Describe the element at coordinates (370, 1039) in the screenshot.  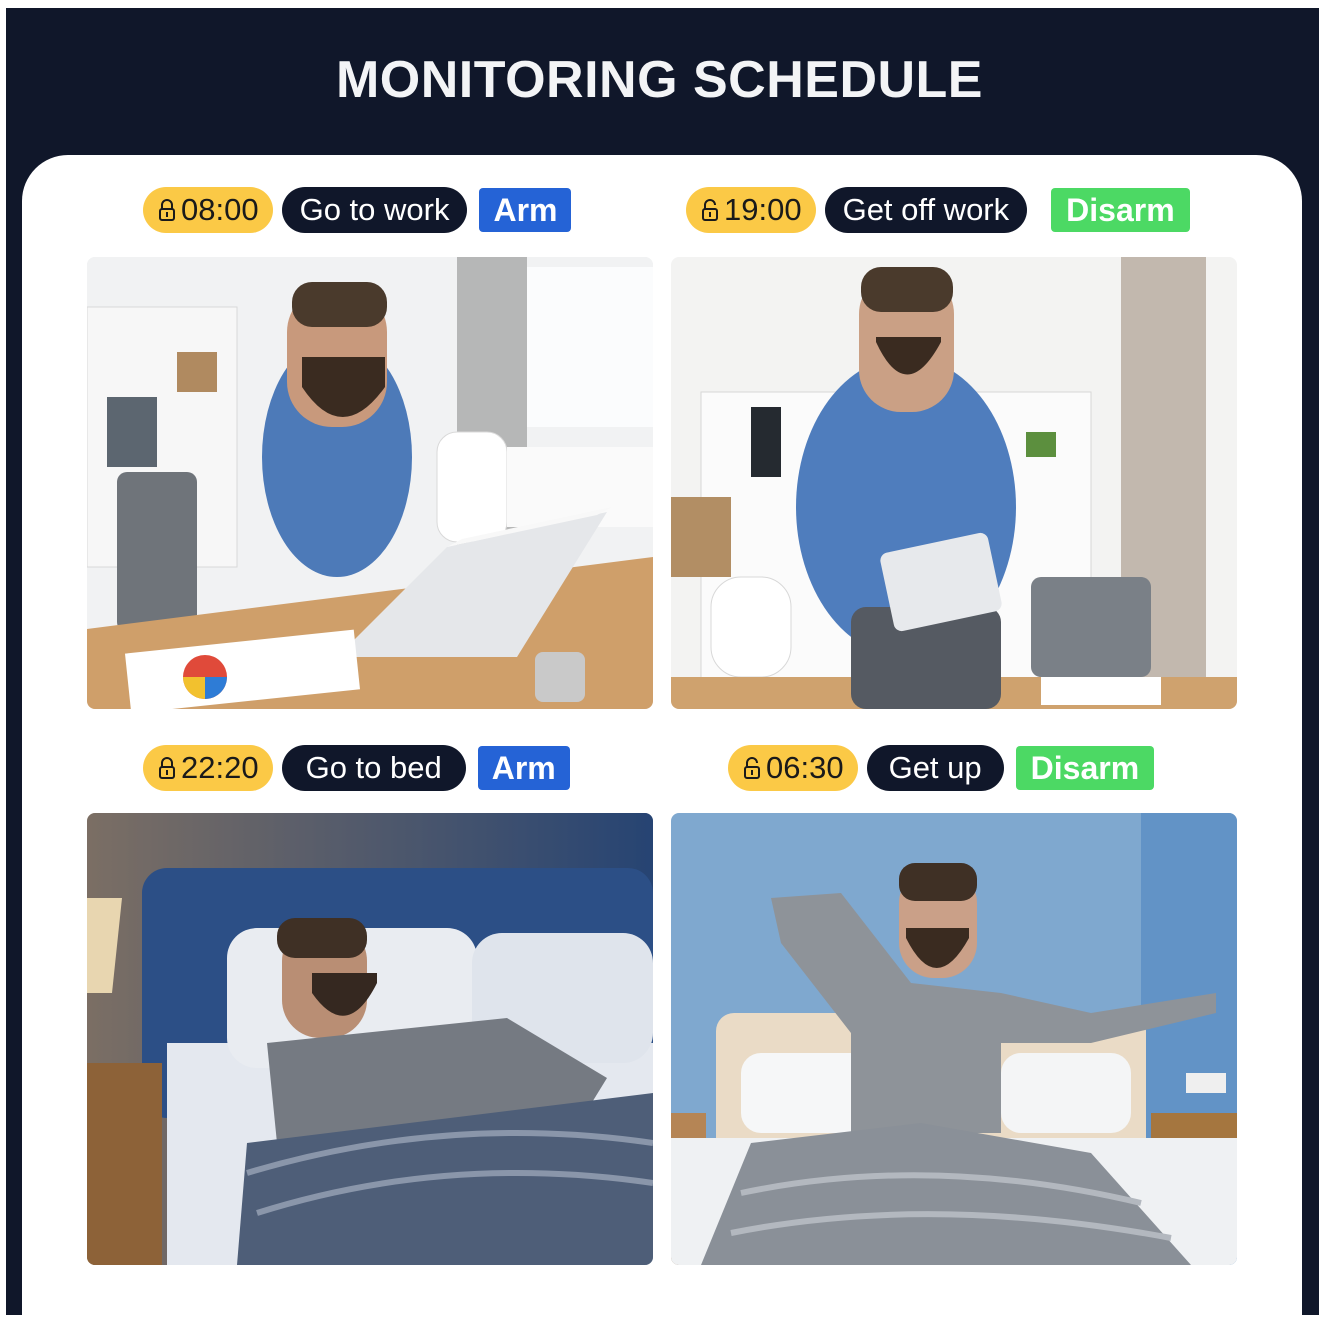
I see `photo-sleeping` at that location.